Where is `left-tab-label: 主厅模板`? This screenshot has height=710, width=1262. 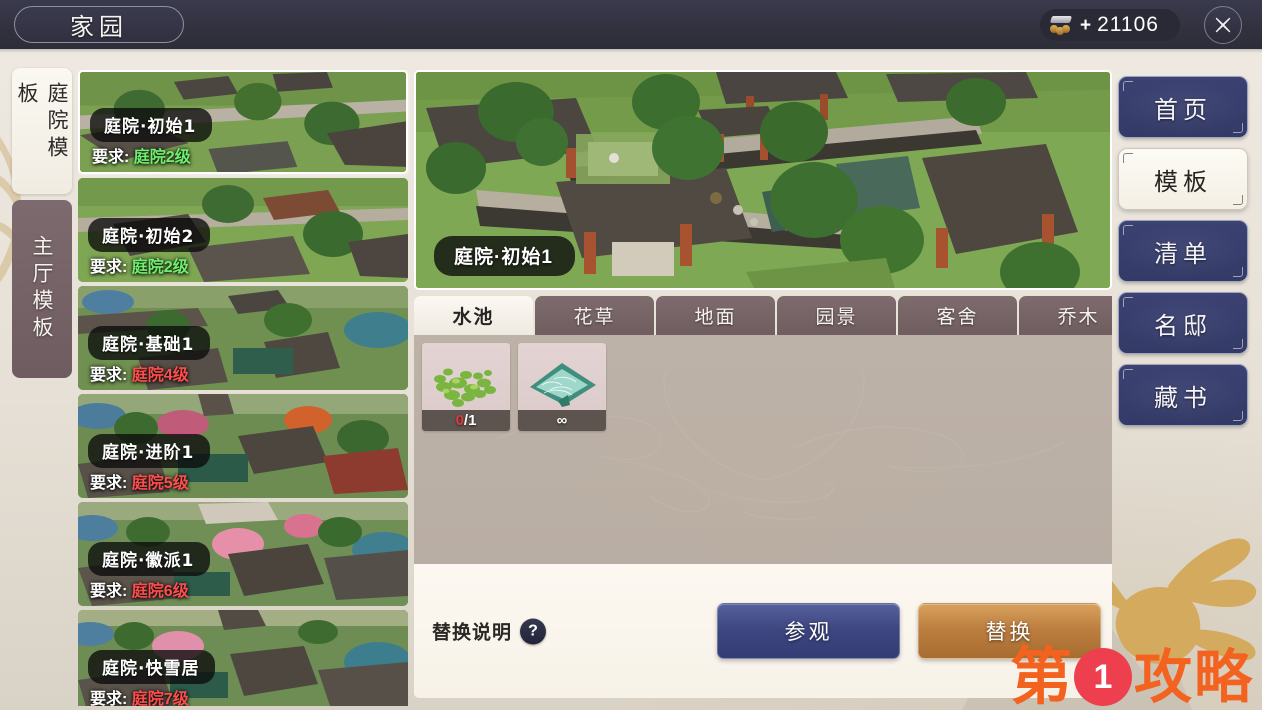 left-tab-label: 主厅模板 is located at coordinates (42, 289).